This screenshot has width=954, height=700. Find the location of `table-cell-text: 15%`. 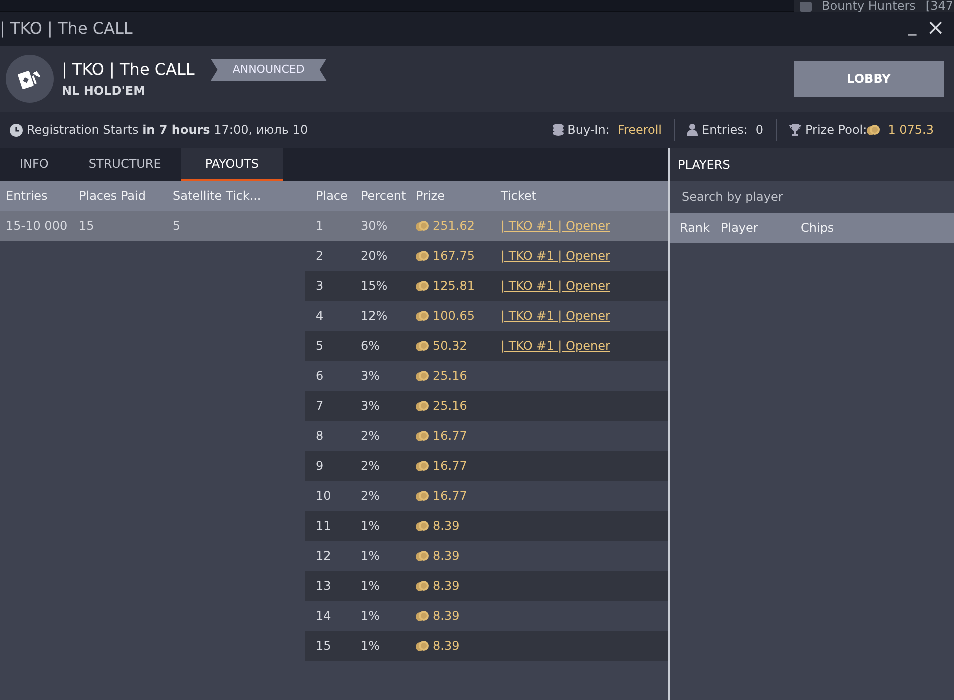

table-cell-text: 15% is located at coordinates (374, 286).